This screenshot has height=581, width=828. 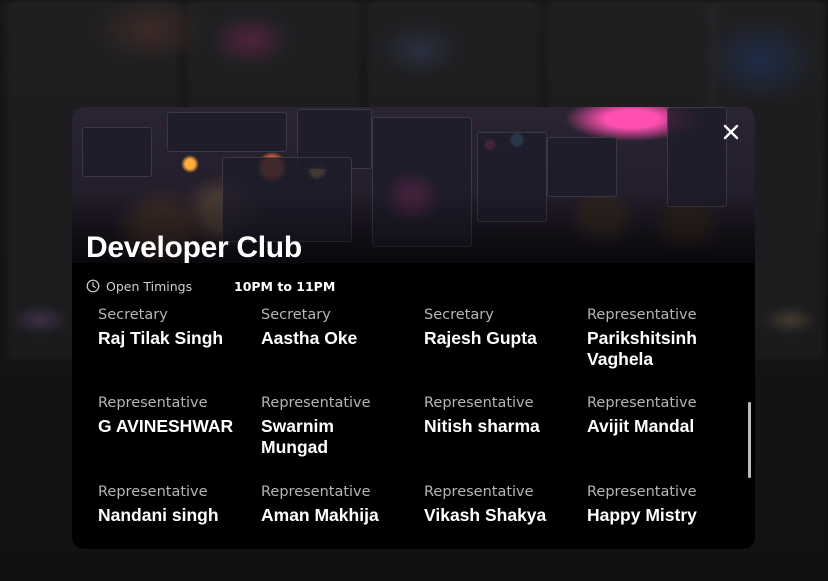 I want to click on member-name: Aastha Oke, so click(x=309, y=338).